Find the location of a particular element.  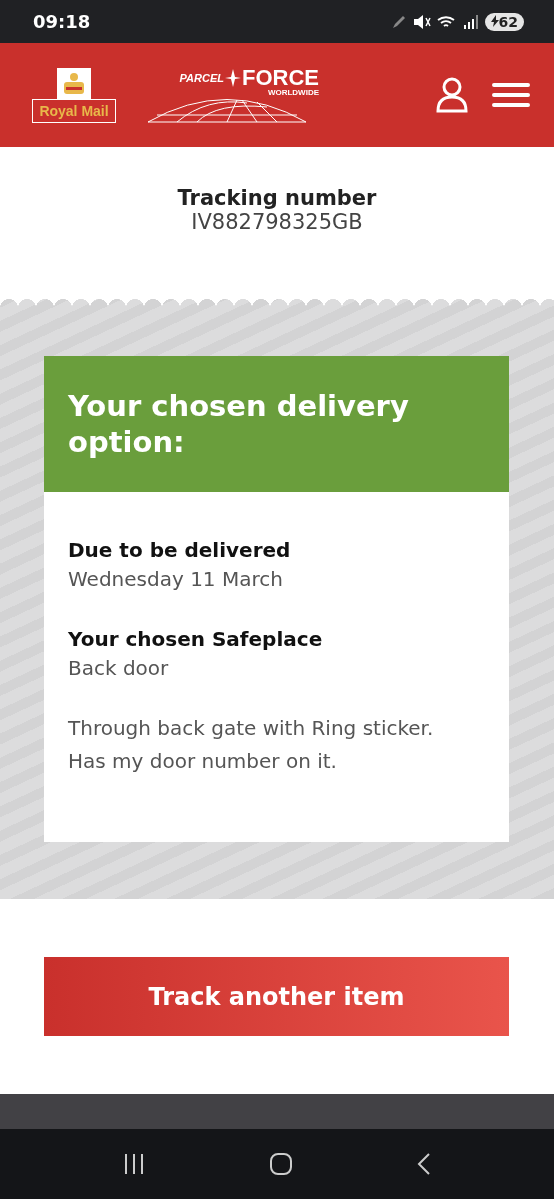

crown-icon is located at coordinates (74, 83).